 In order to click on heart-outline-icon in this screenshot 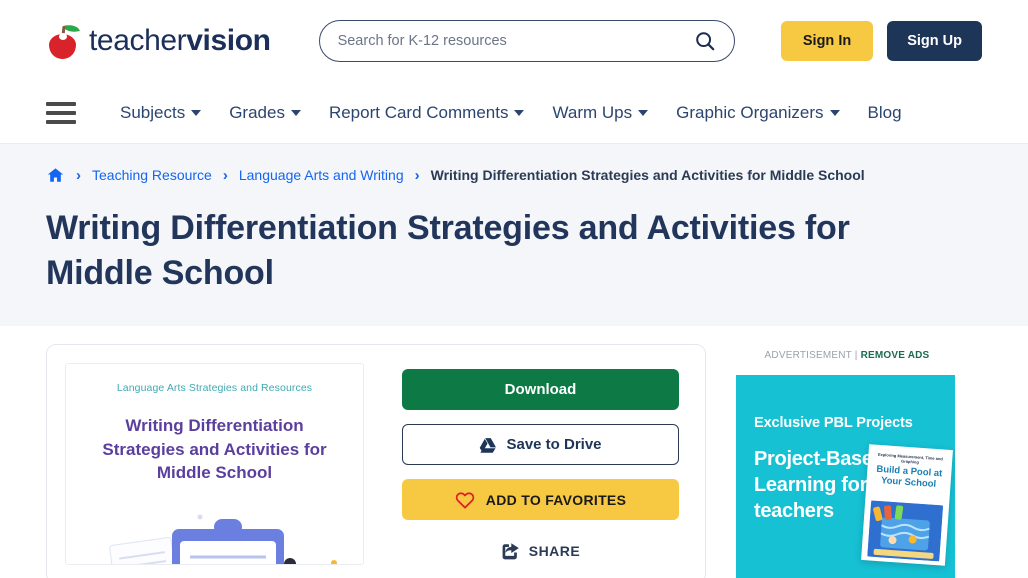, I will do `click(465, 500)`.